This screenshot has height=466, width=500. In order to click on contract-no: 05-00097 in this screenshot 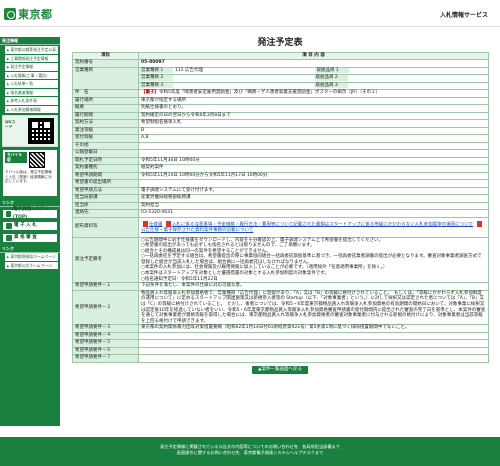, I will do `click(313, 63)`.